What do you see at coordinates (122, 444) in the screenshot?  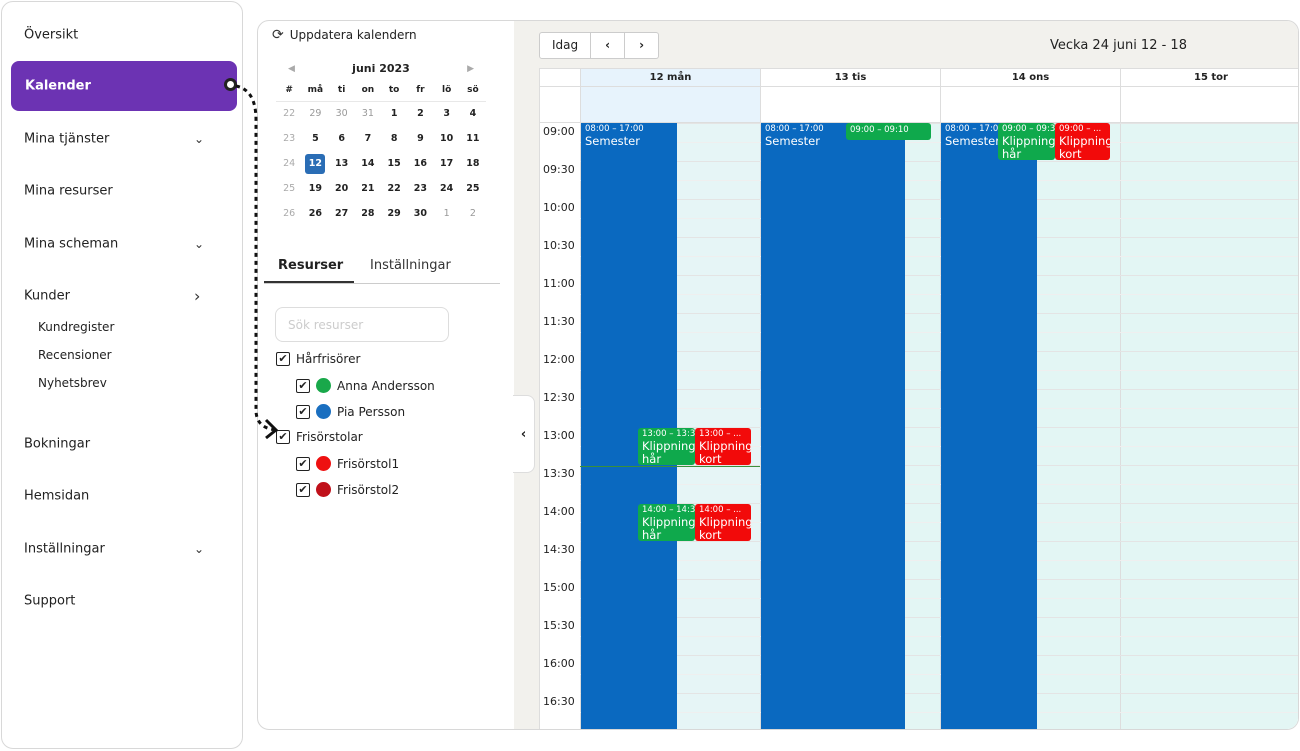 I see `nav-item-bokningar: Bokningar` at bounding box center [122, 444].